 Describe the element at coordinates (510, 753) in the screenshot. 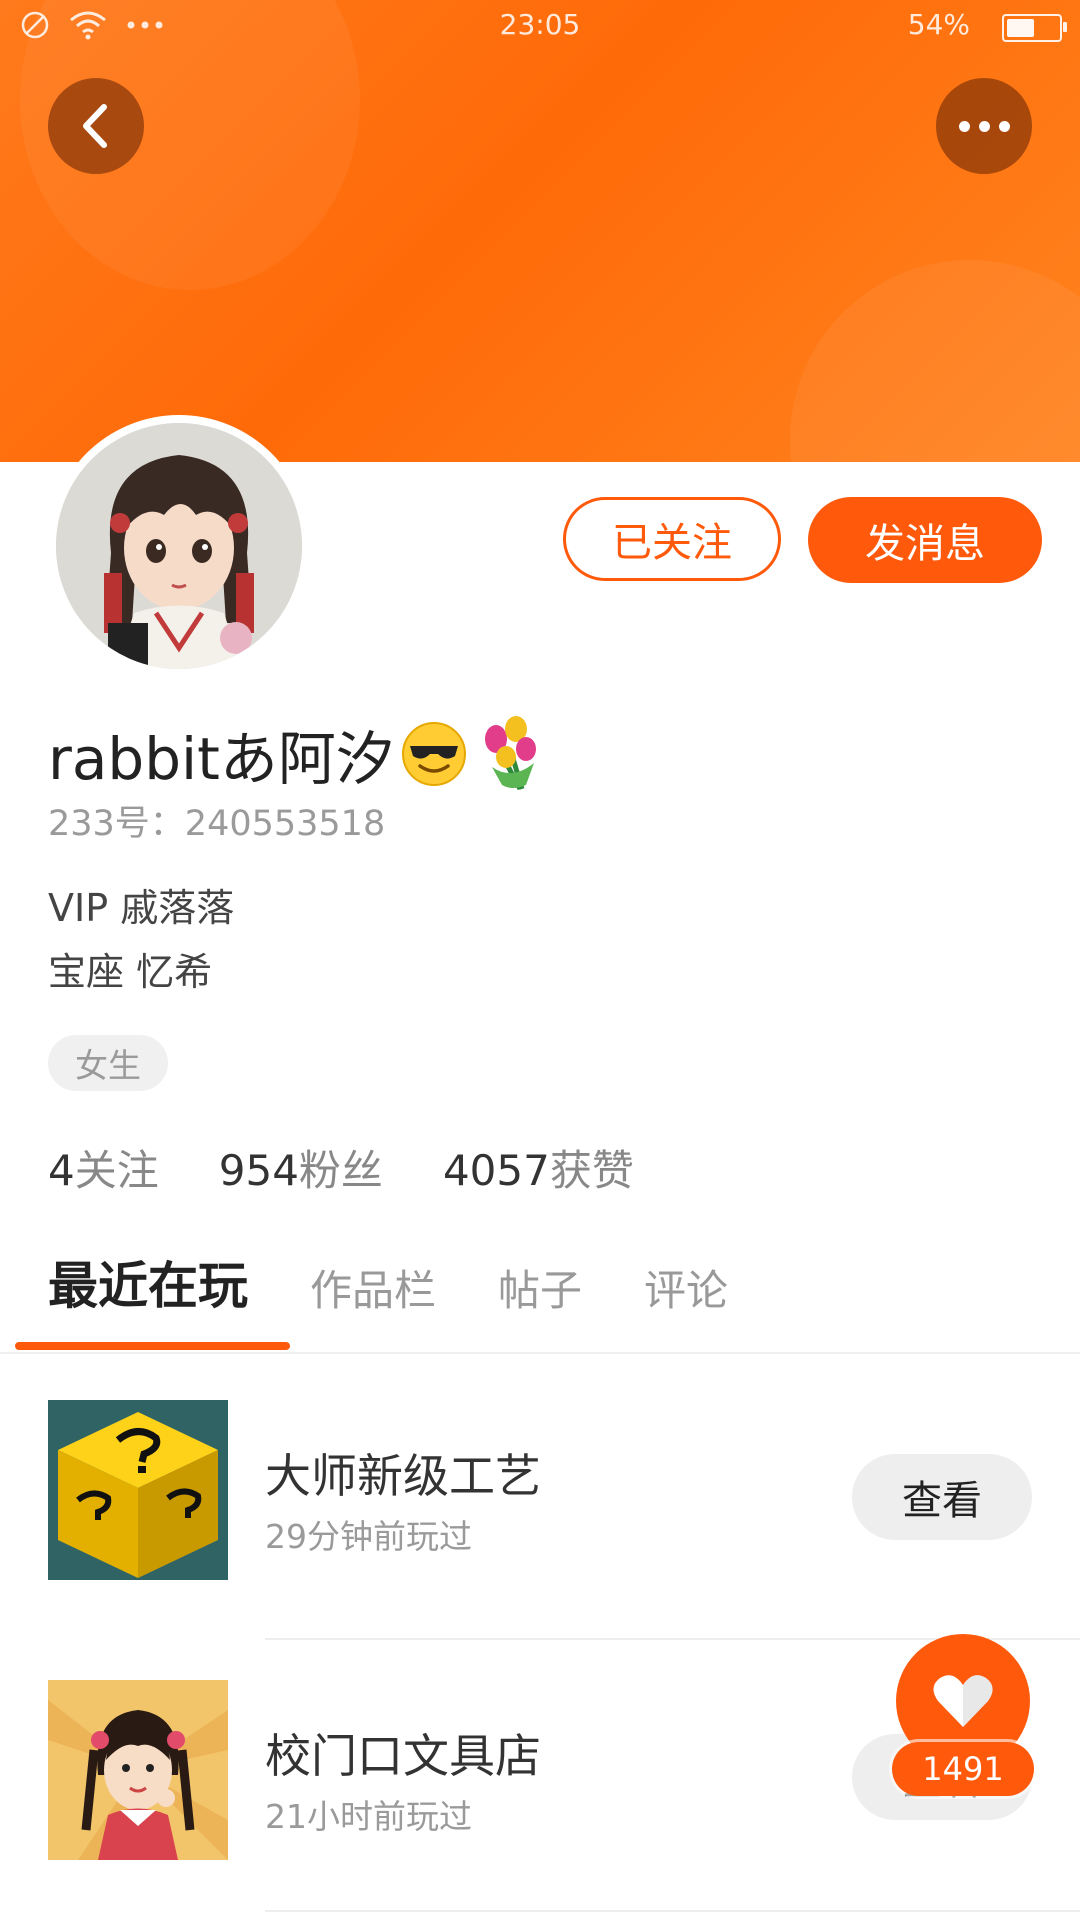

I see `bouquet-emoji-icon` at that location.